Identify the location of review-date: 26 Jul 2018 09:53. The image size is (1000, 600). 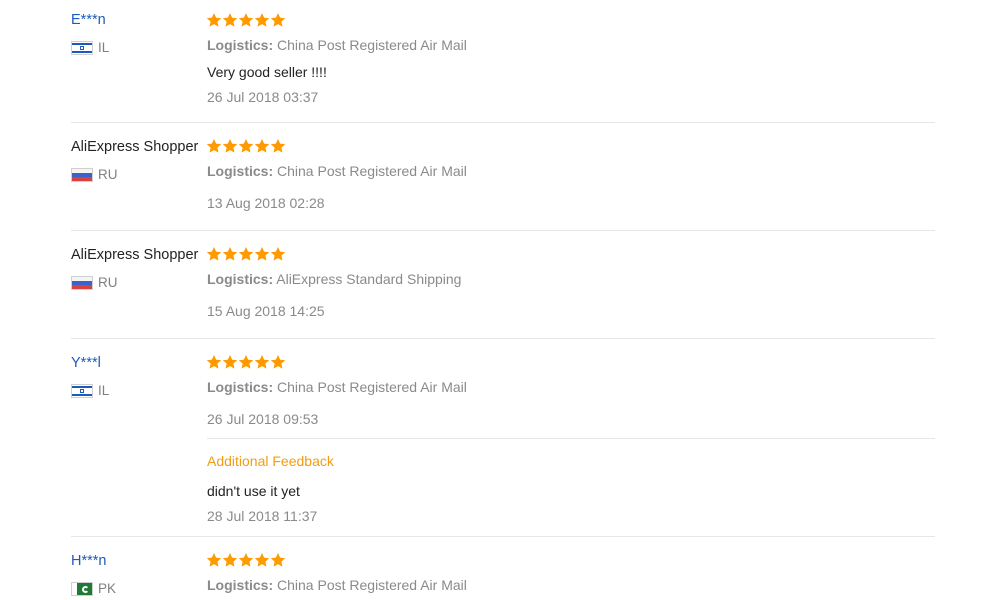
(263, 419).